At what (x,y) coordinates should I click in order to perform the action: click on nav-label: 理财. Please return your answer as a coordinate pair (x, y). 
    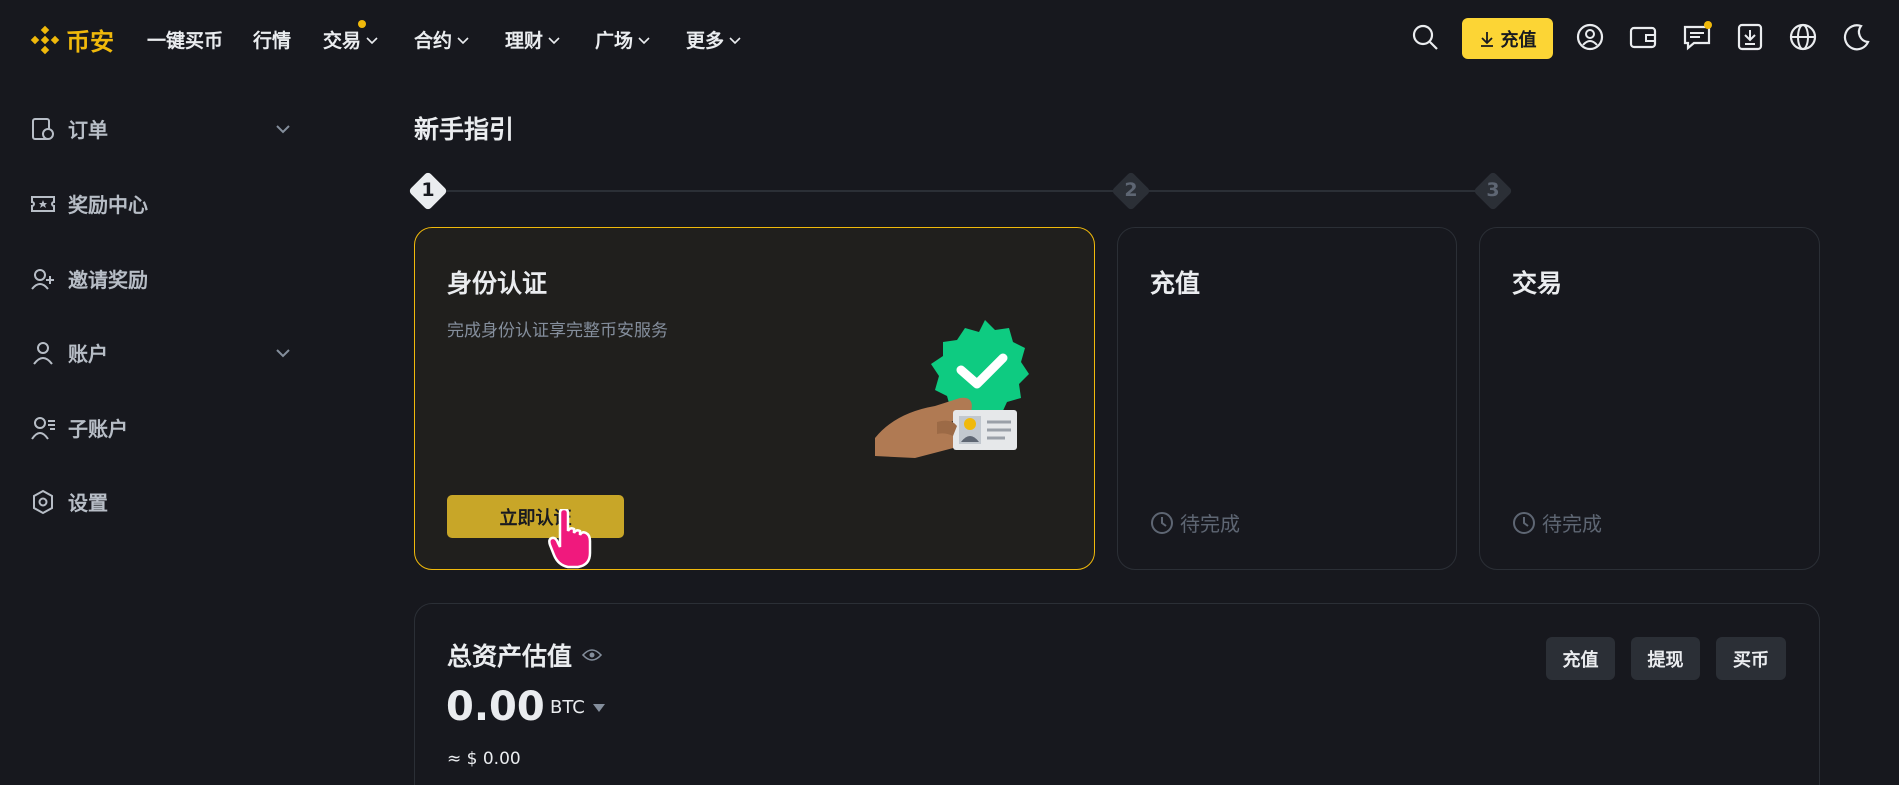
    Looking at the image, I should click on (524, 41).